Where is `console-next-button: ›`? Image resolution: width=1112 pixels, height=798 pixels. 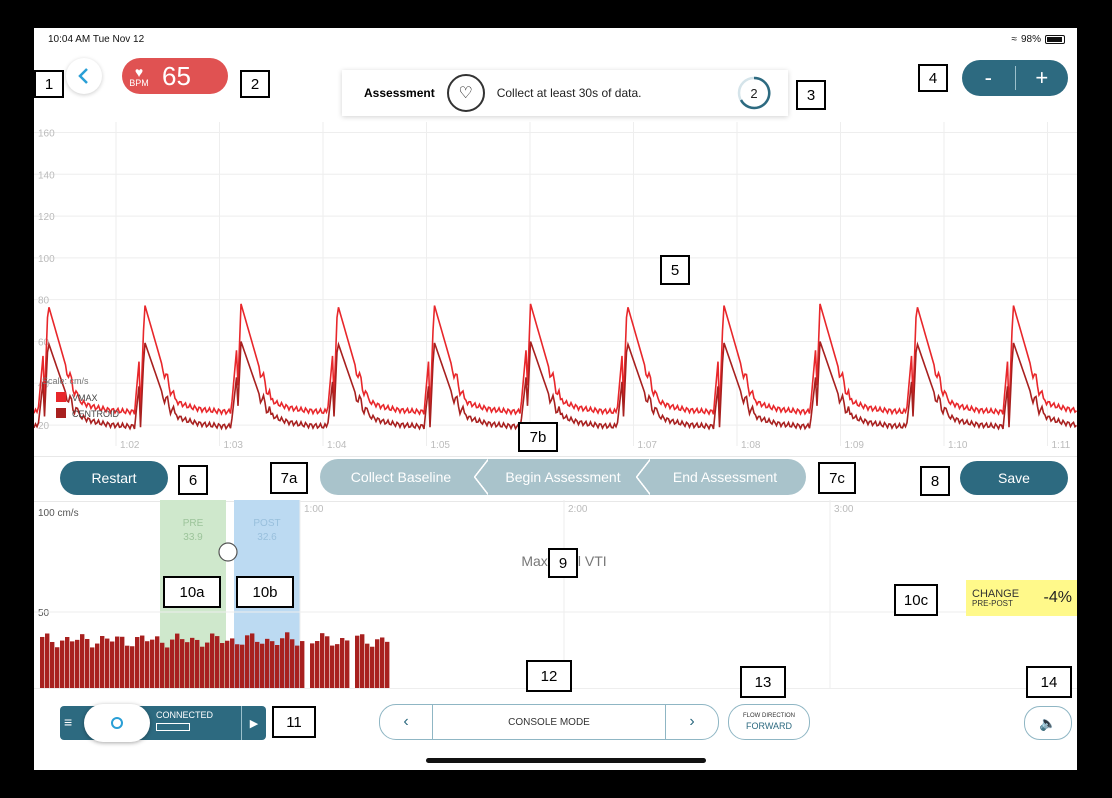
console-next-button: › is located at coordinates (691, 722).